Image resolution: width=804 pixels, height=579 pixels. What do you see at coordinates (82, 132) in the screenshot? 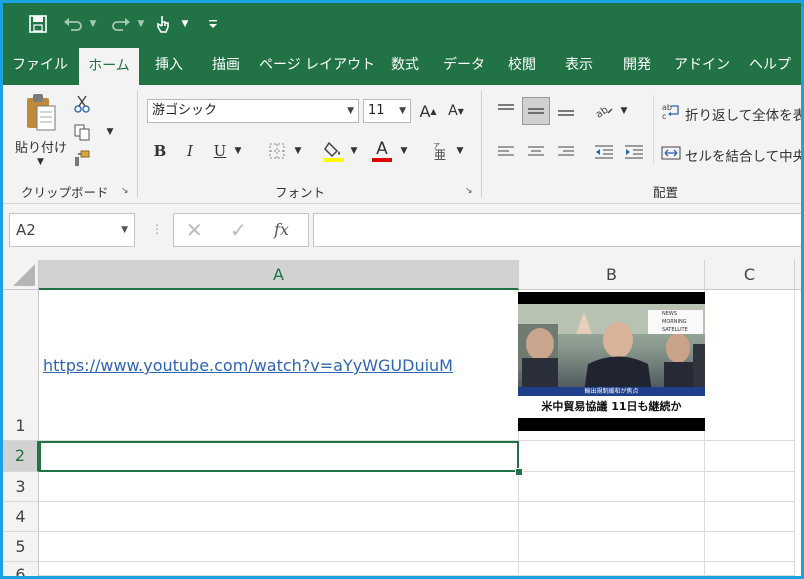
I see `copy-icon` at bounding box center [82, 132].